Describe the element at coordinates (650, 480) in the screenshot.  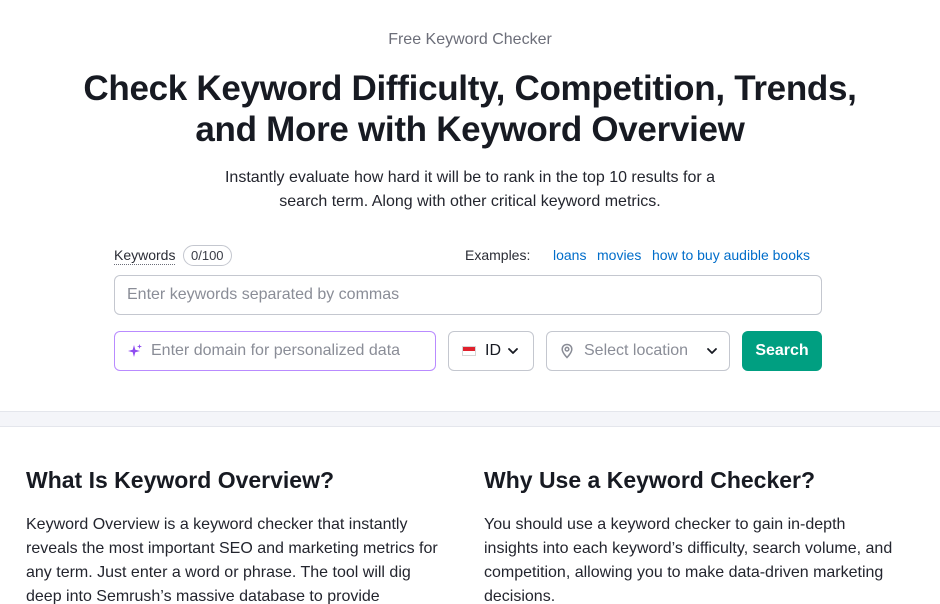
I see `why-use-heading: Why Use a Keyword Checker?` at that location.